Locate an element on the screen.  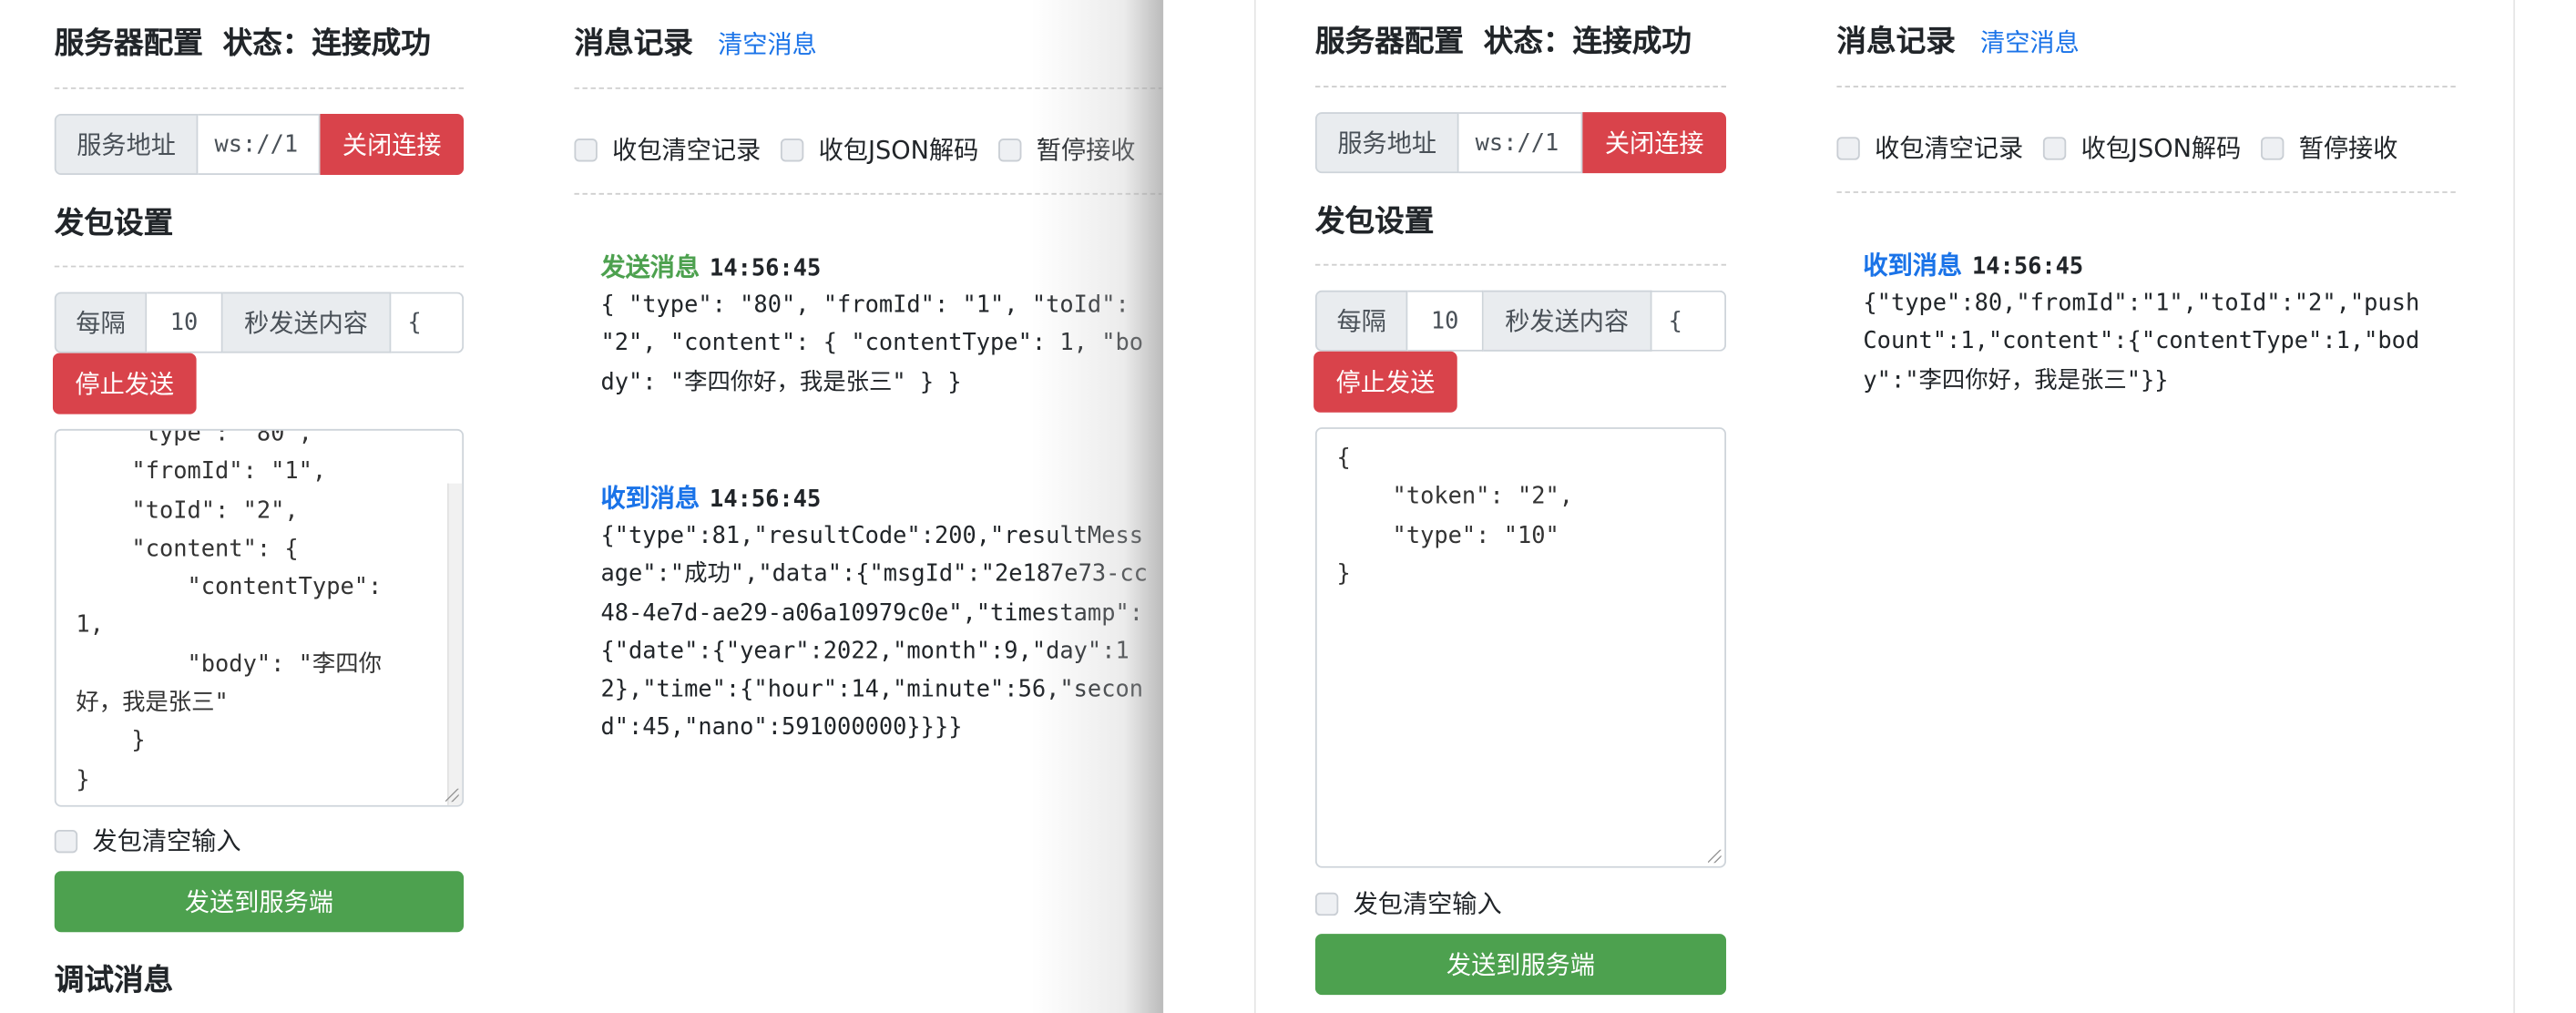
message-editor-text: { "token": "2", "type": "10" } is located at coordinates (1455, 516).